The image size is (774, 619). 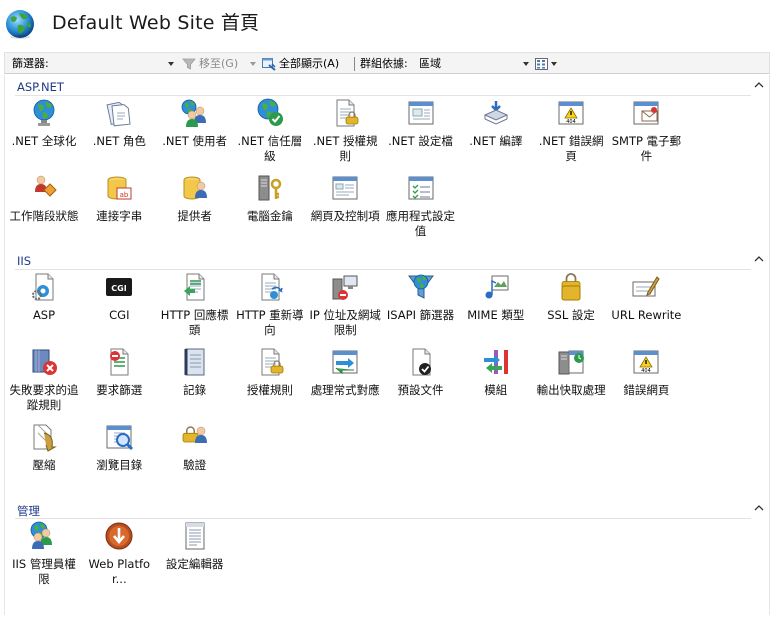 What do you see at coordinates (189, 64) in the screenshot?
I see `funnel-icon` at bounding box center [189, 64].